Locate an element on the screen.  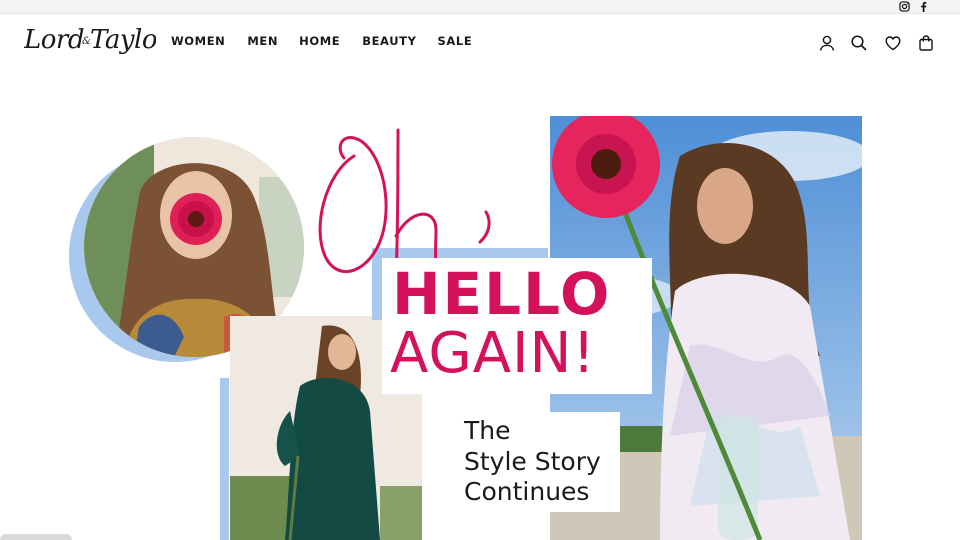
instagram-icon is located at coordinates (904, 6).